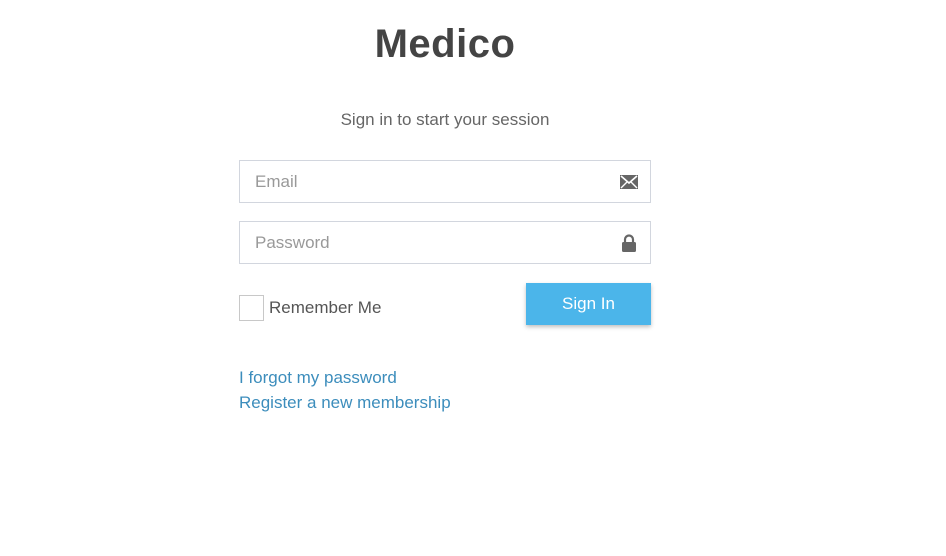 The image size is (946, 556). Describe the element at coordinates (445, 119) in the screenshot. I see `login-message: Sign in to start your session` at that location.